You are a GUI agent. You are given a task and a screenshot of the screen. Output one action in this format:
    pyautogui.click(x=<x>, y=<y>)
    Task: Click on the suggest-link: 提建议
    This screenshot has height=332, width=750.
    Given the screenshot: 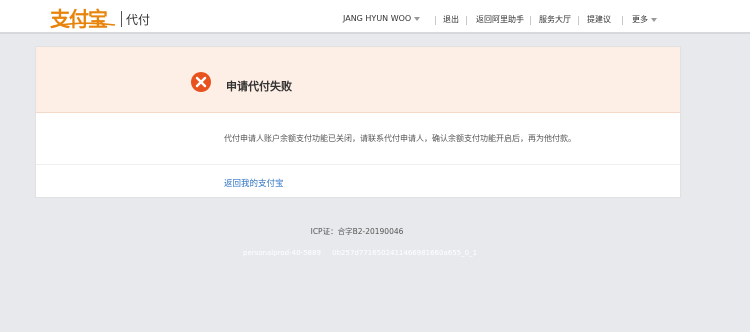 What is the action you would take?
    pyautogui.click(x=599, y=19)
    